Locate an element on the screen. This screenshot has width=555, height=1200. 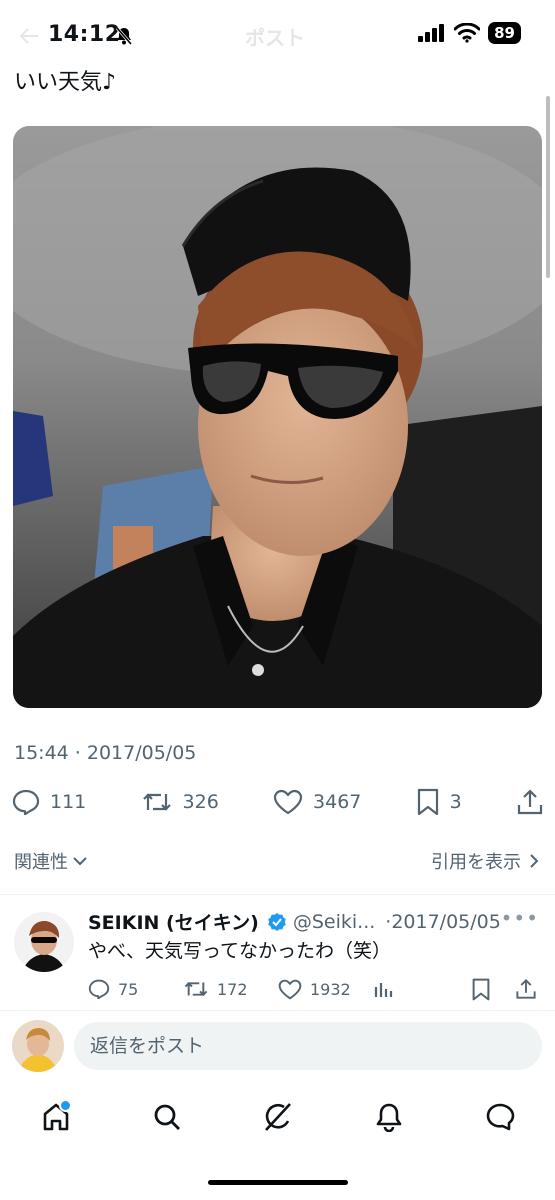
reply-share-button is located at coordinates (526, 989).